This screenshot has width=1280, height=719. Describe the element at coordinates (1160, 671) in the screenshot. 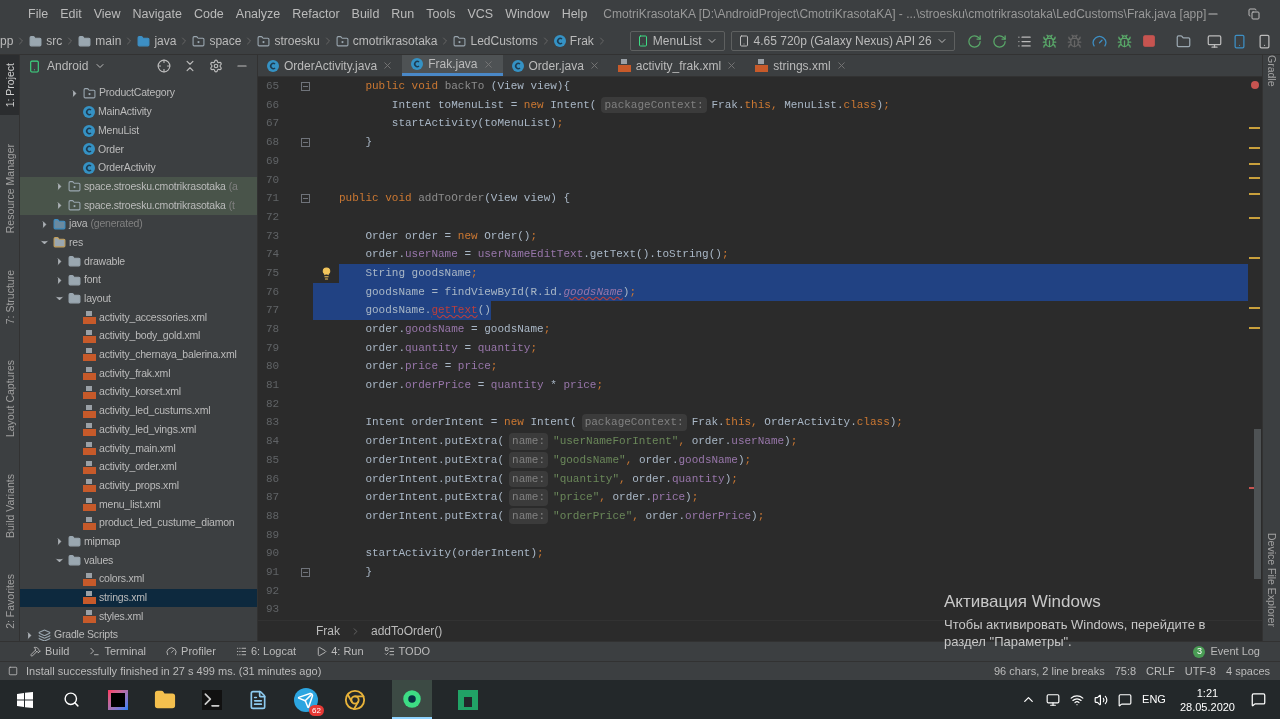

I see `status-item: CRLF` at that location.